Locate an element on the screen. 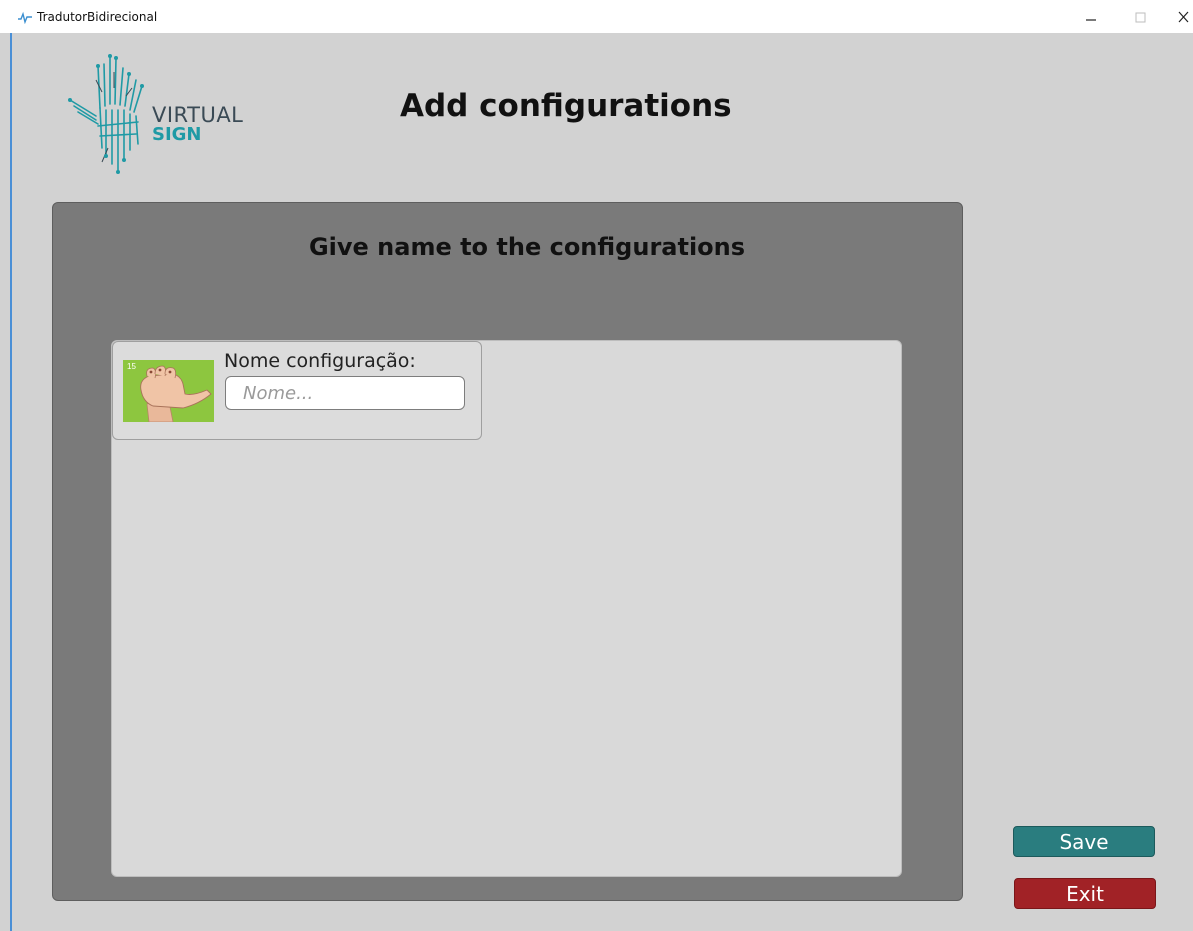 The image size is (1193, 931). maximize-icon is located at coordinates (1140, 17).